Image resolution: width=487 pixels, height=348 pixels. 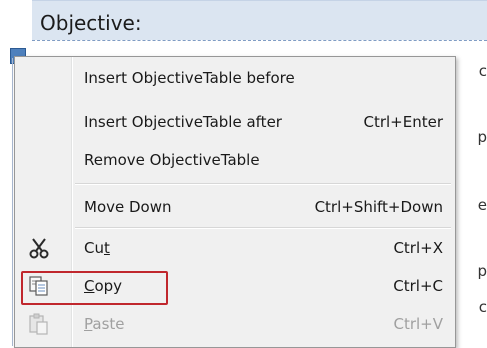 What do you see at coordinates (172, 160) in the screenshot?
I see `menu-item-label: Remove ObjectiveTable` at bounding box center [172, 160].